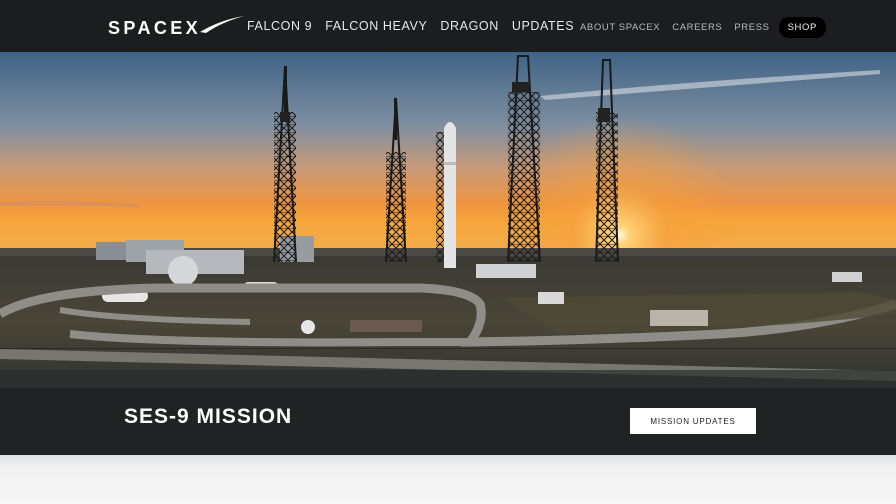  Describe the element at coordinates (208, 416) in the screenshot. I see `mission-title: SES-9 MISSION` at that location.